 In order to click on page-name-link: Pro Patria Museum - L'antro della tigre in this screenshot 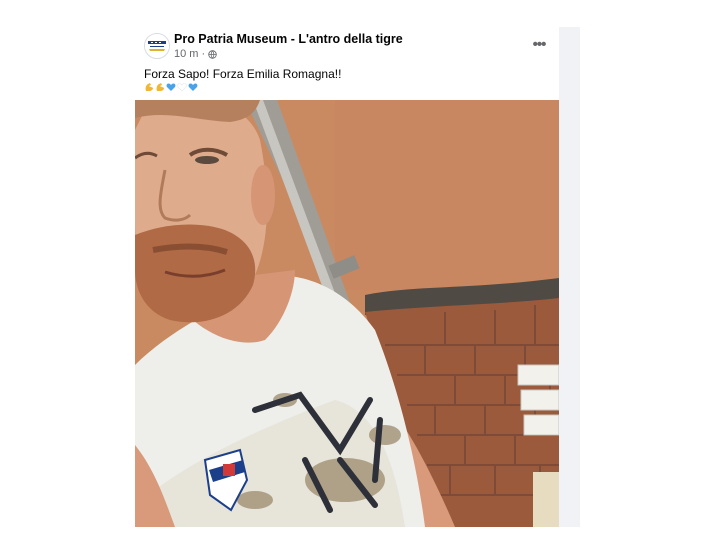, I will do `click(288, 39)`.